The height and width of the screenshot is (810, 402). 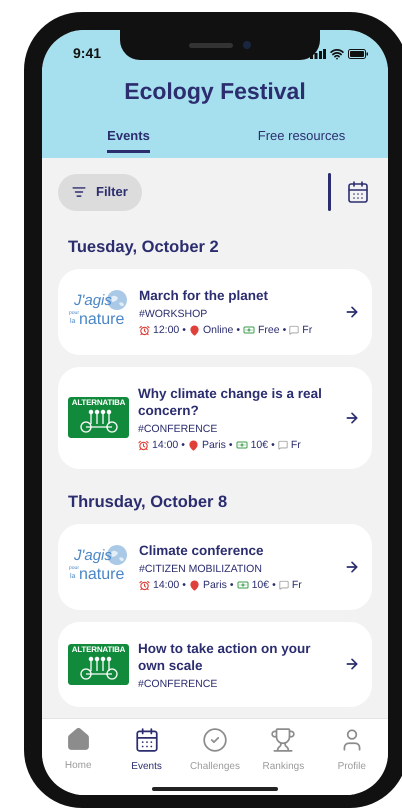 I want to click on filter-icon, so click(x=79, y=192).